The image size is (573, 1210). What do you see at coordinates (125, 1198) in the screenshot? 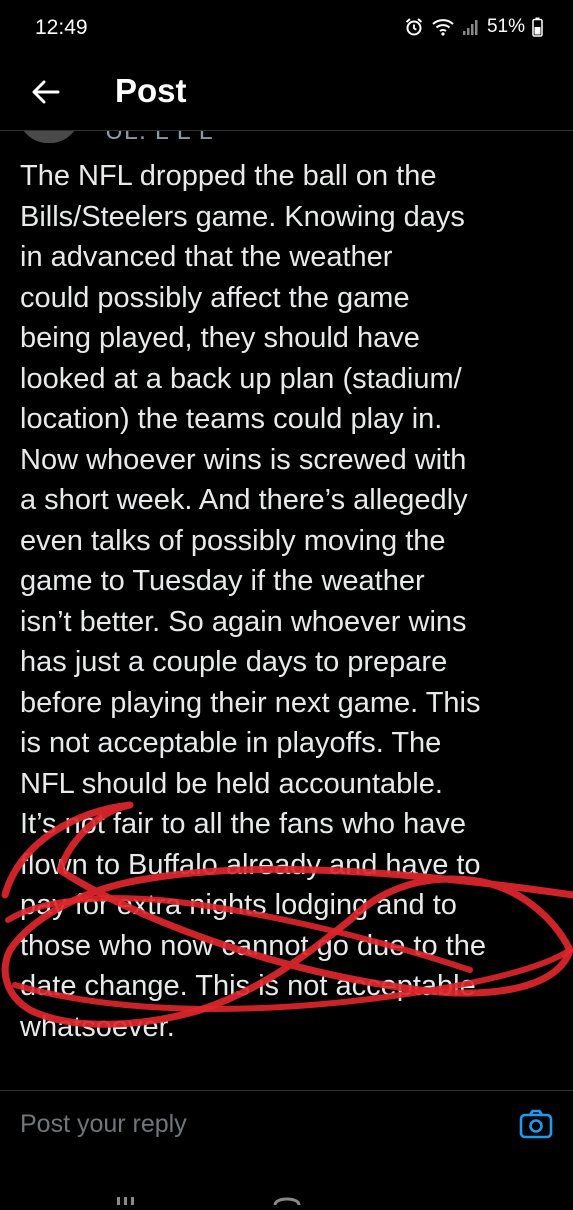
I see `recents-icon` at bounding box center [125, 1198].